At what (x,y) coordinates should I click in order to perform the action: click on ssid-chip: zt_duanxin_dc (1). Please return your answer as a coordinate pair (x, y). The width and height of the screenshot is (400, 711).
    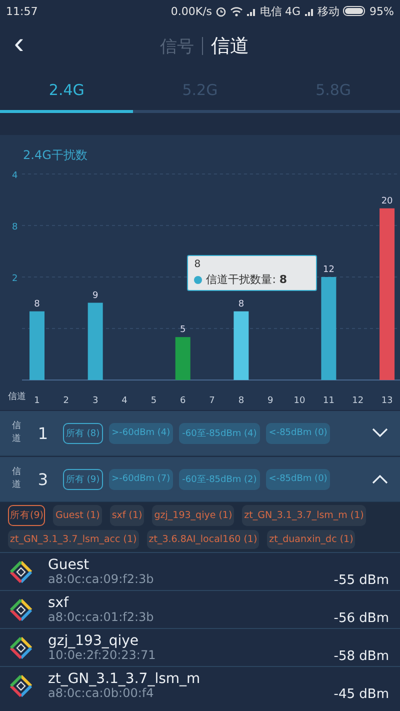
    Looking at the image, I should click on (311, 539).